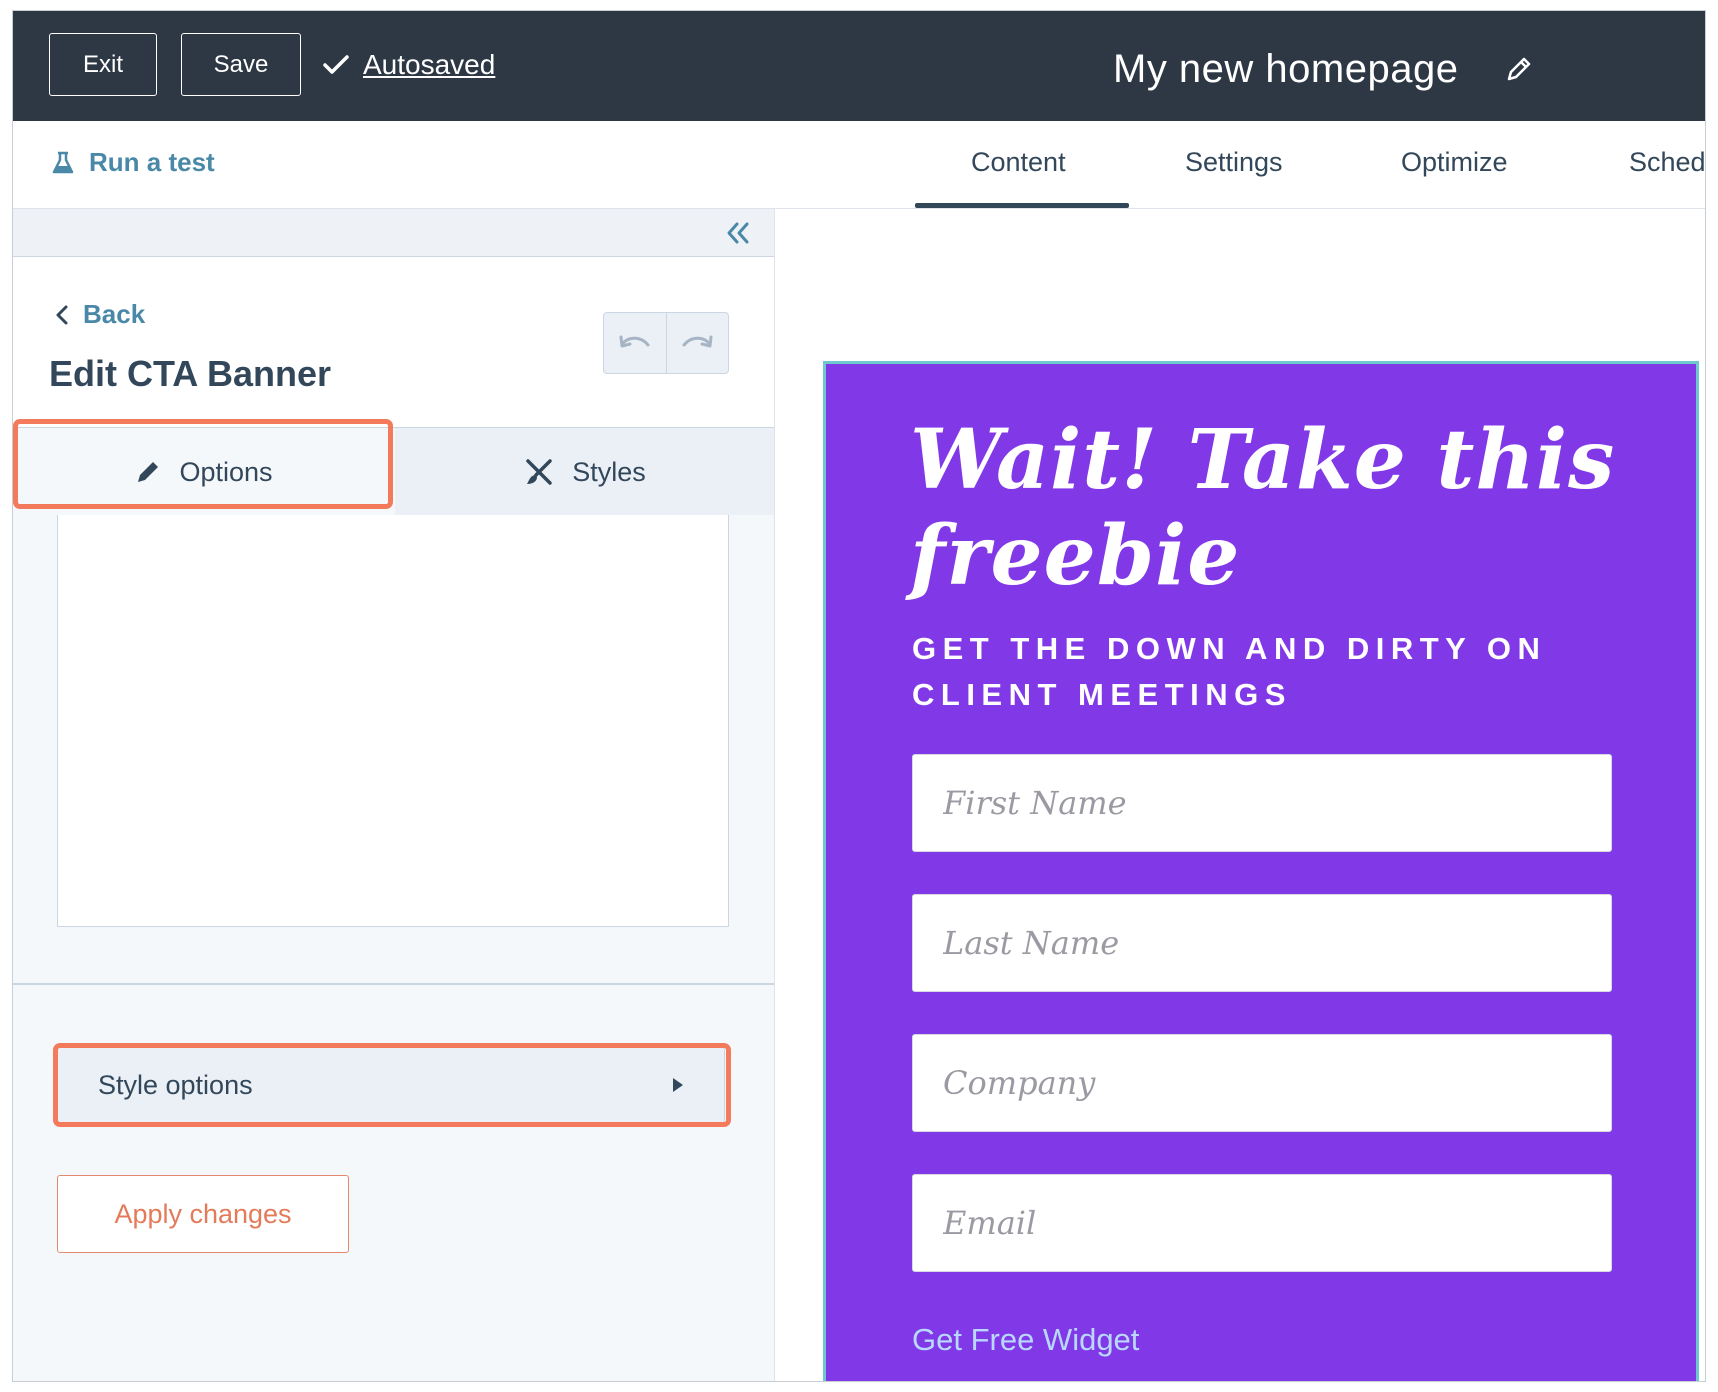 The width and height of the screenshot is (1718, 1392). What do you see at coordinates (190, 373) in the screenshot?
I see `panel-title: Edit CTA Banner` at bounding box center [190, 373].